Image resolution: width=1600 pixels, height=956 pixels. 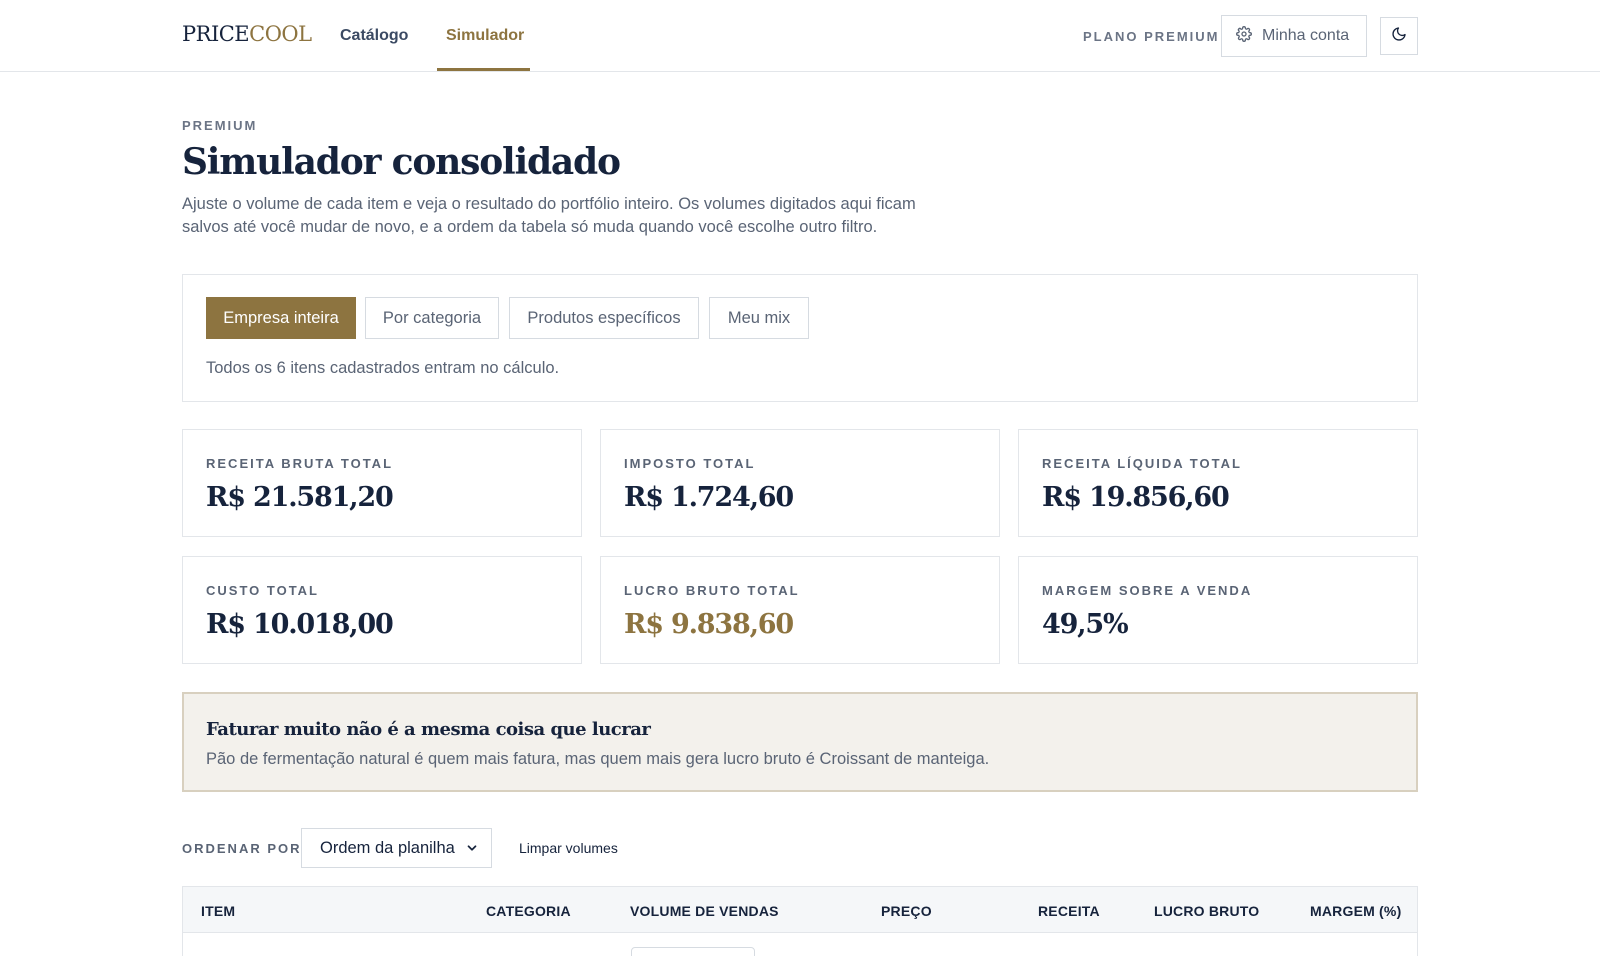 I want to click on sort-selected-value: Ordem da planilha, so click(x=387, y=847).